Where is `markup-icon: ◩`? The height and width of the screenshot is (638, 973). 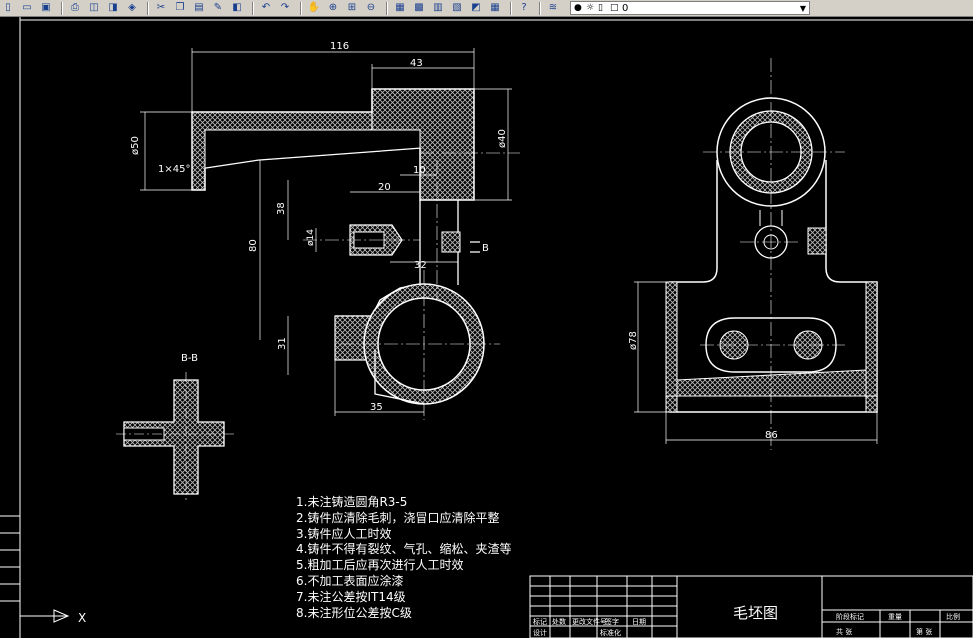 markup-icon: ◩ is located at coordinates (476, 8).